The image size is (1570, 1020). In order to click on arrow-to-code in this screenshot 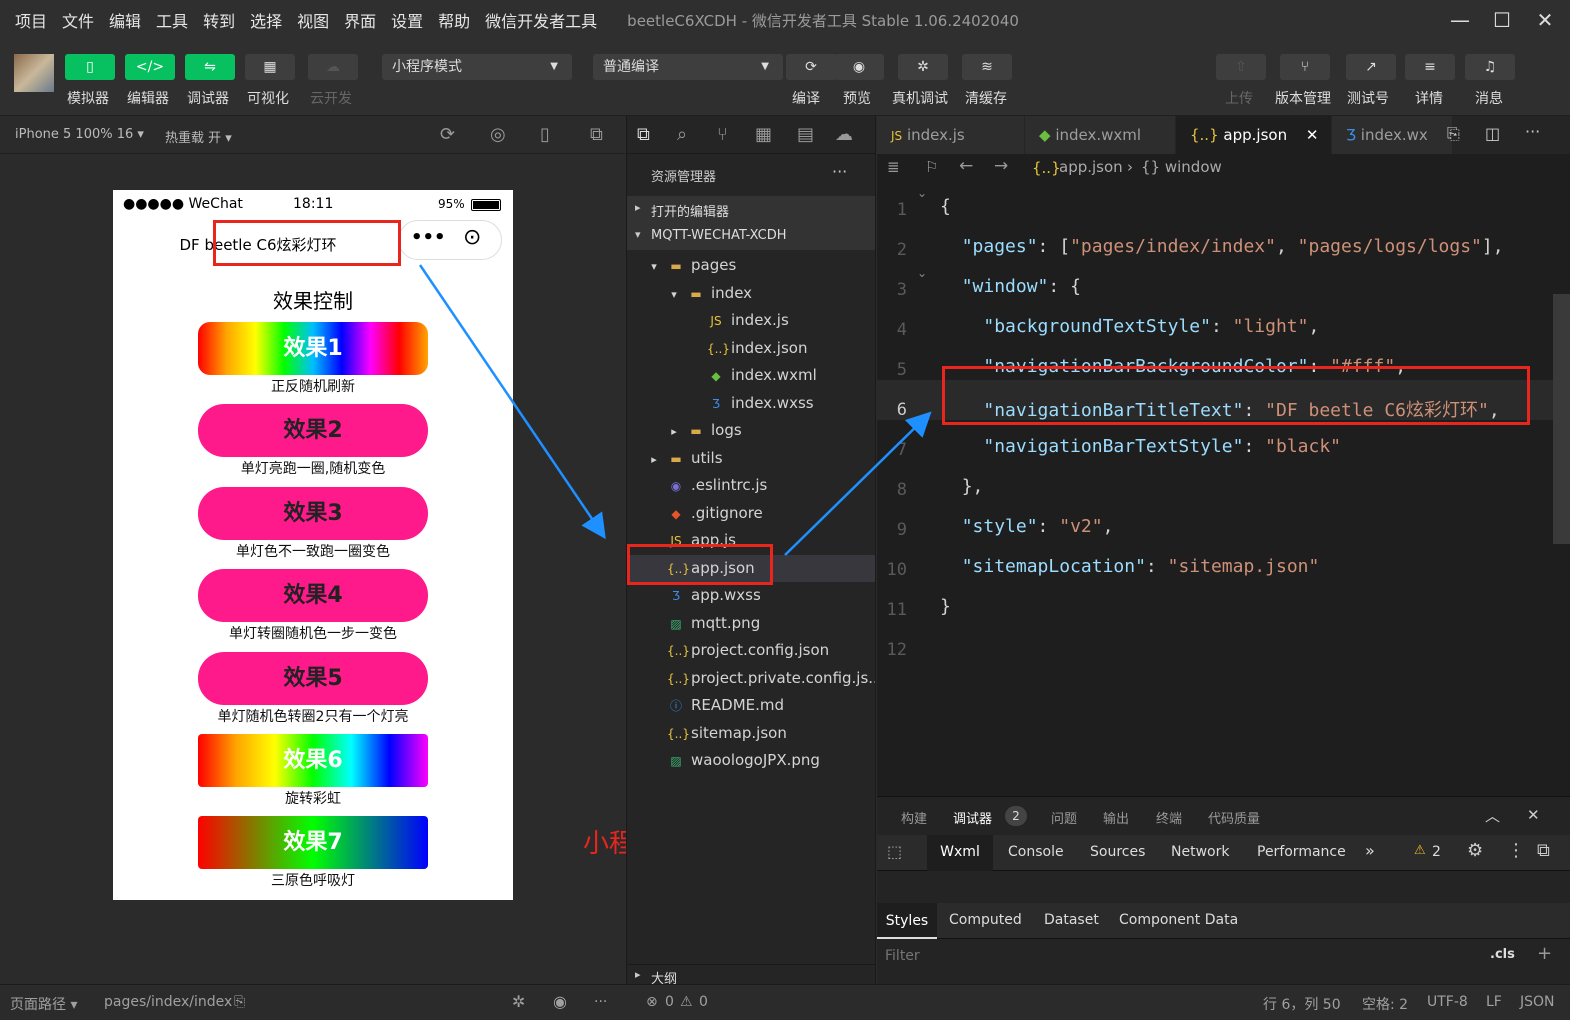, I will do `click(858, 483)`.